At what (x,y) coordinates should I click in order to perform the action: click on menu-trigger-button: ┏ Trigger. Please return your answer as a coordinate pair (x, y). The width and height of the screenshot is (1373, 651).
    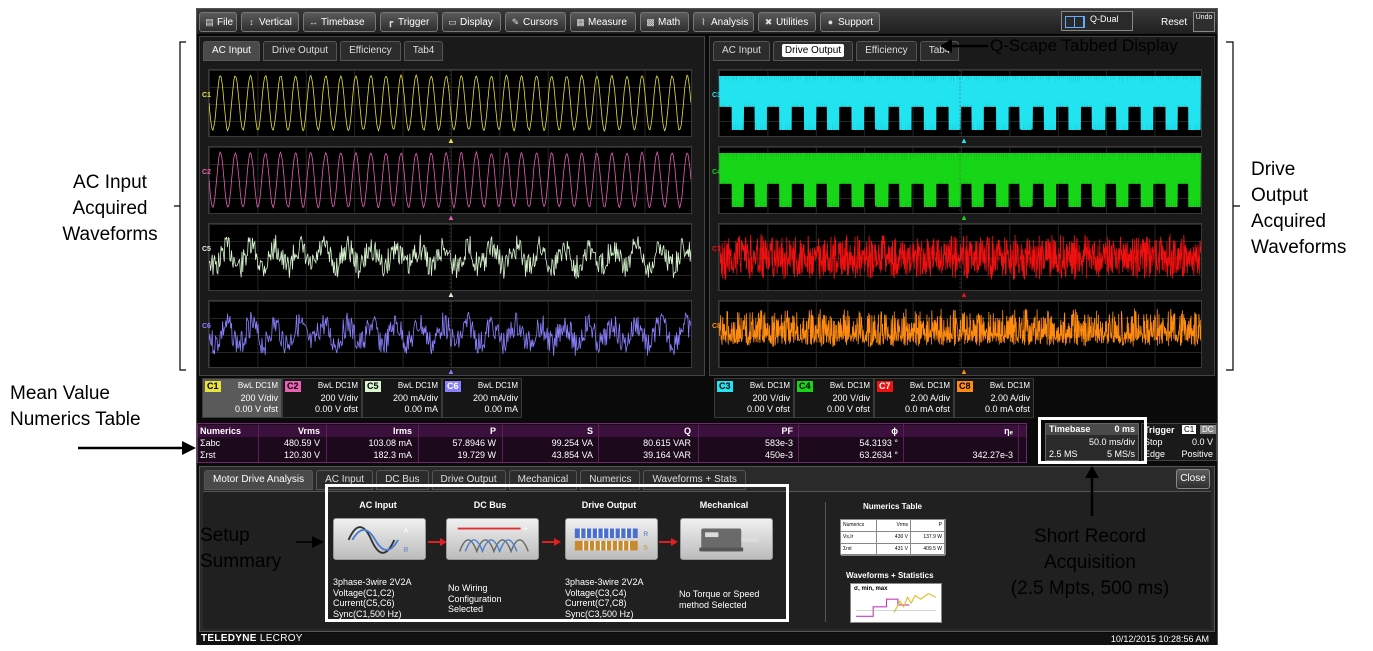
    Looking at the image, I should click on (409, 22).